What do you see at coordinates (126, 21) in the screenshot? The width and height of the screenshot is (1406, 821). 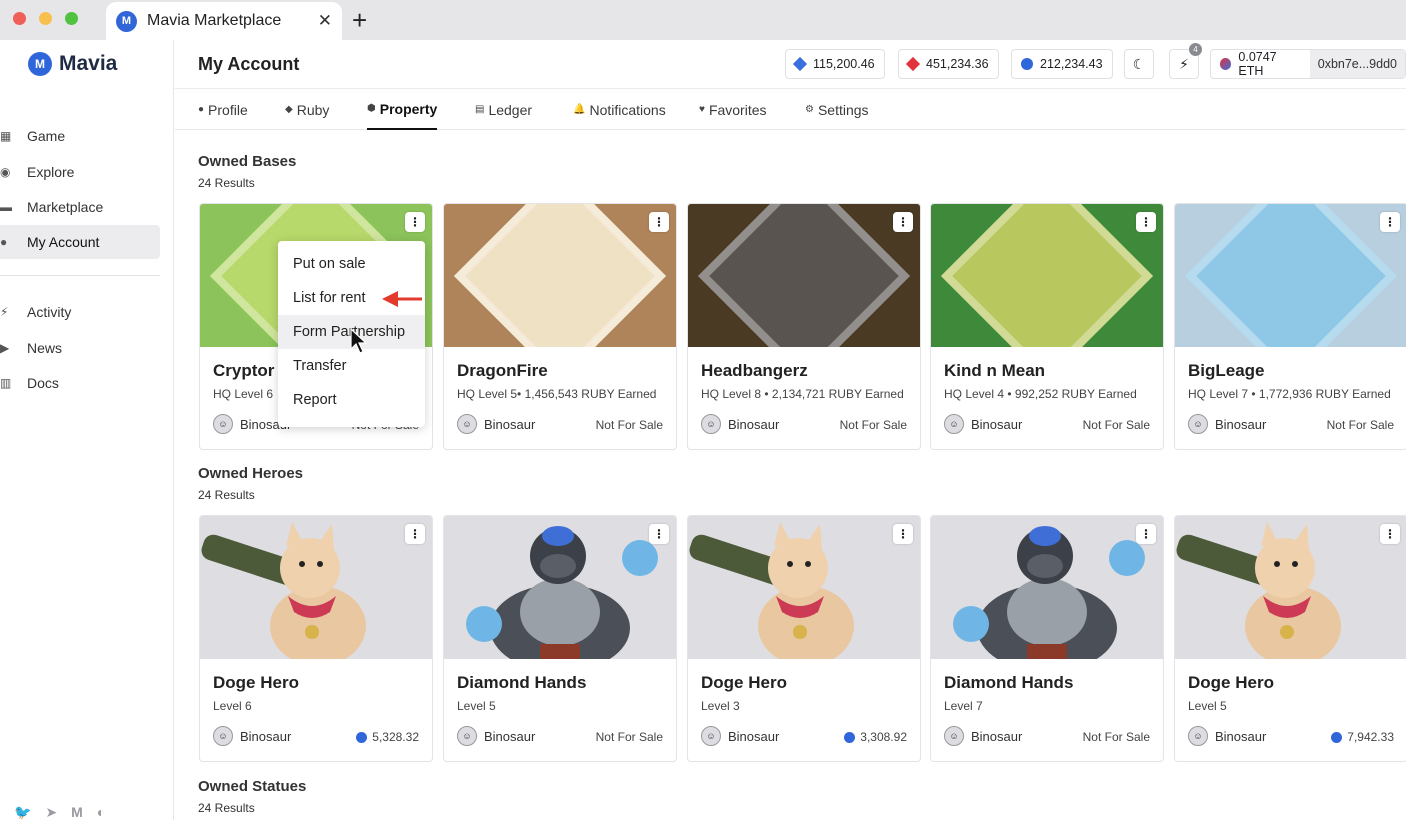 I see `mavia-favicon-icon: M` at bounding box center [126, 21].